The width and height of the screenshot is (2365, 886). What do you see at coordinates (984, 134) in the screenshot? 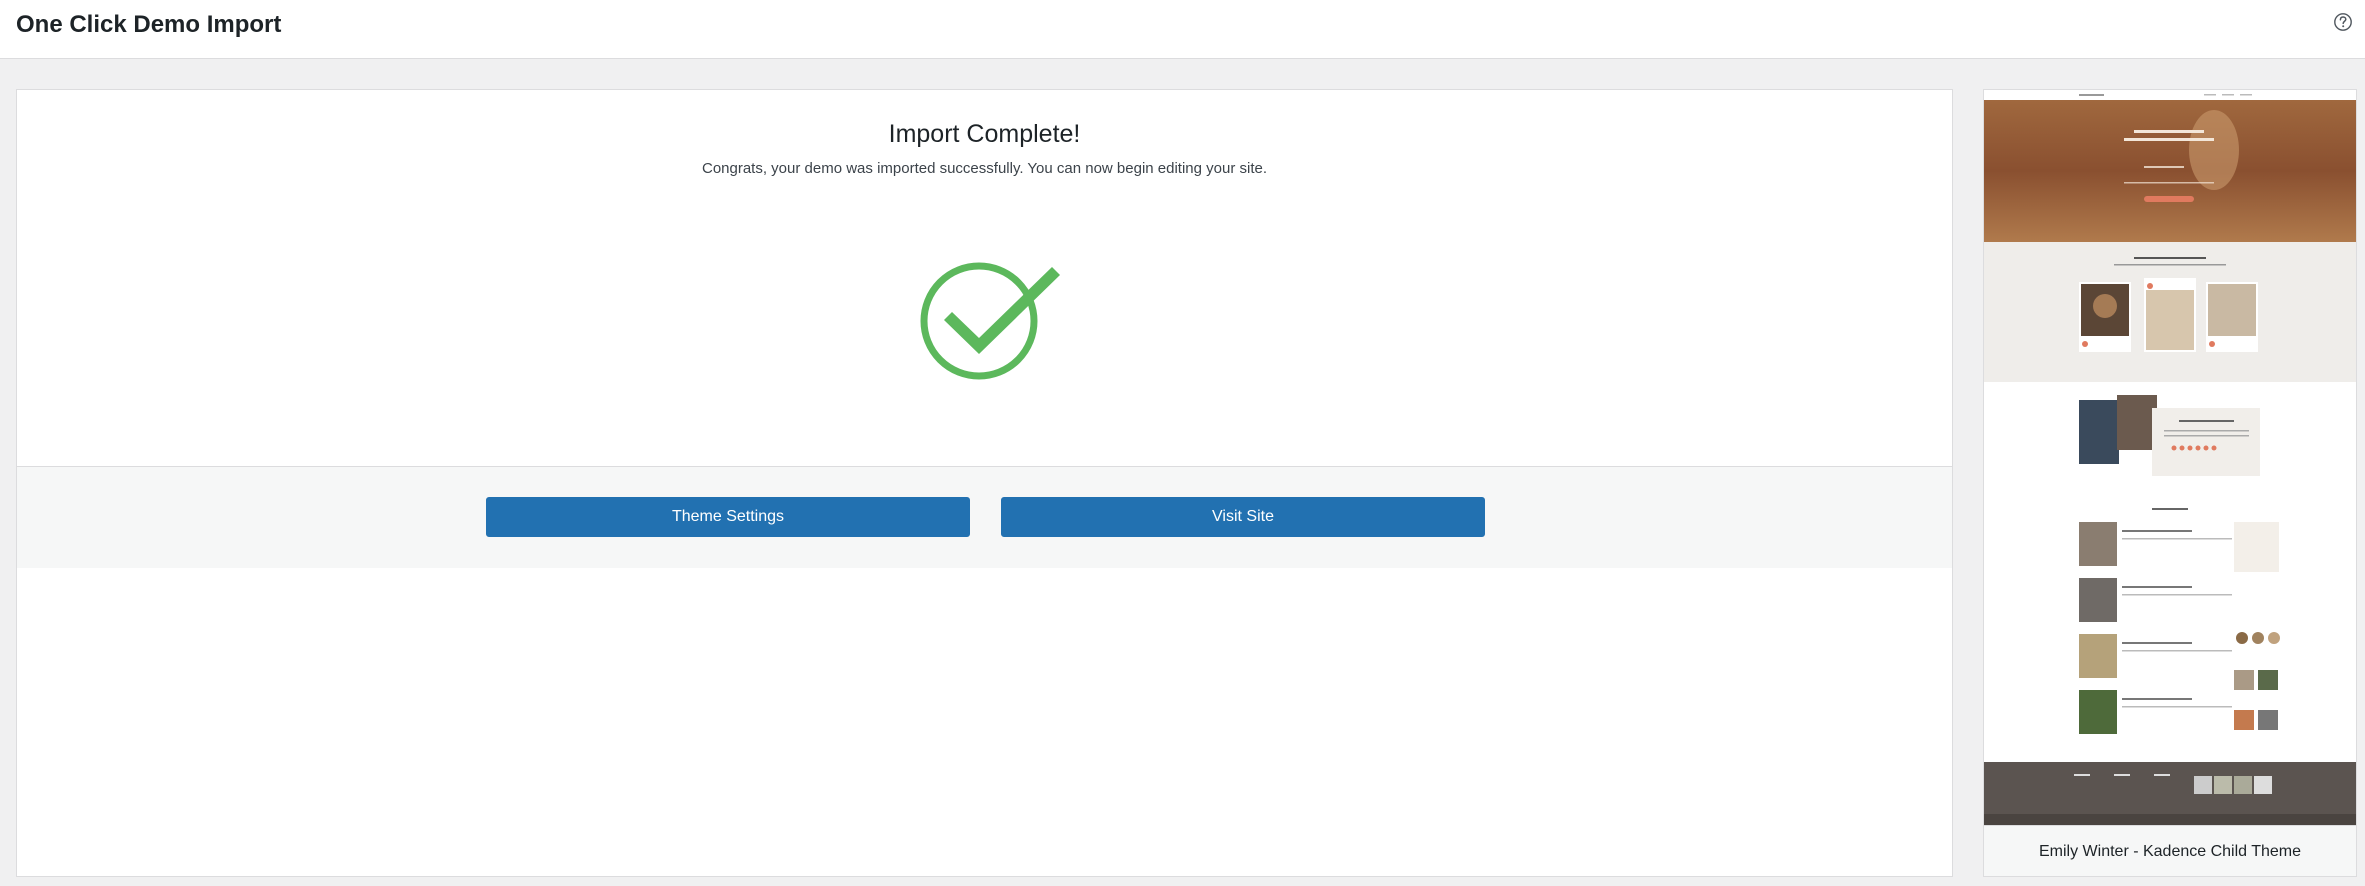
I see `import-complete-heading: Import Complete!` at bounding box center [984, 134].